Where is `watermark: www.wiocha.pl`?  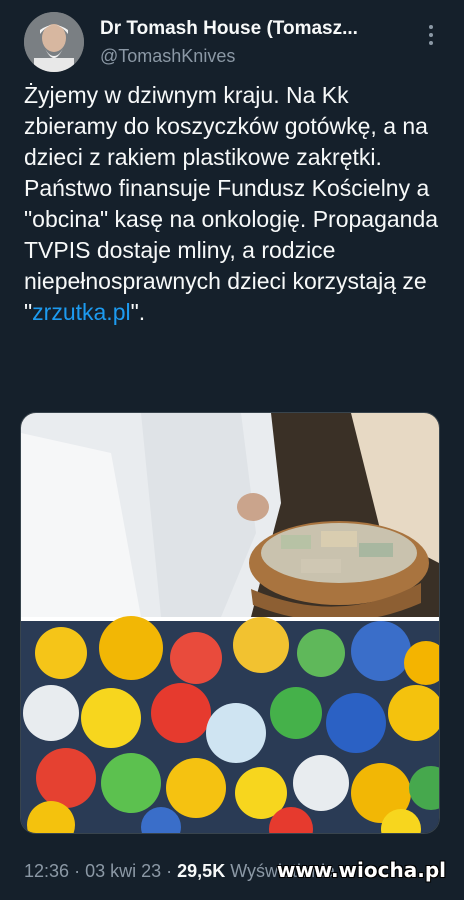 watermark: www.wiocha.pl is located at coordinates (361, 870).